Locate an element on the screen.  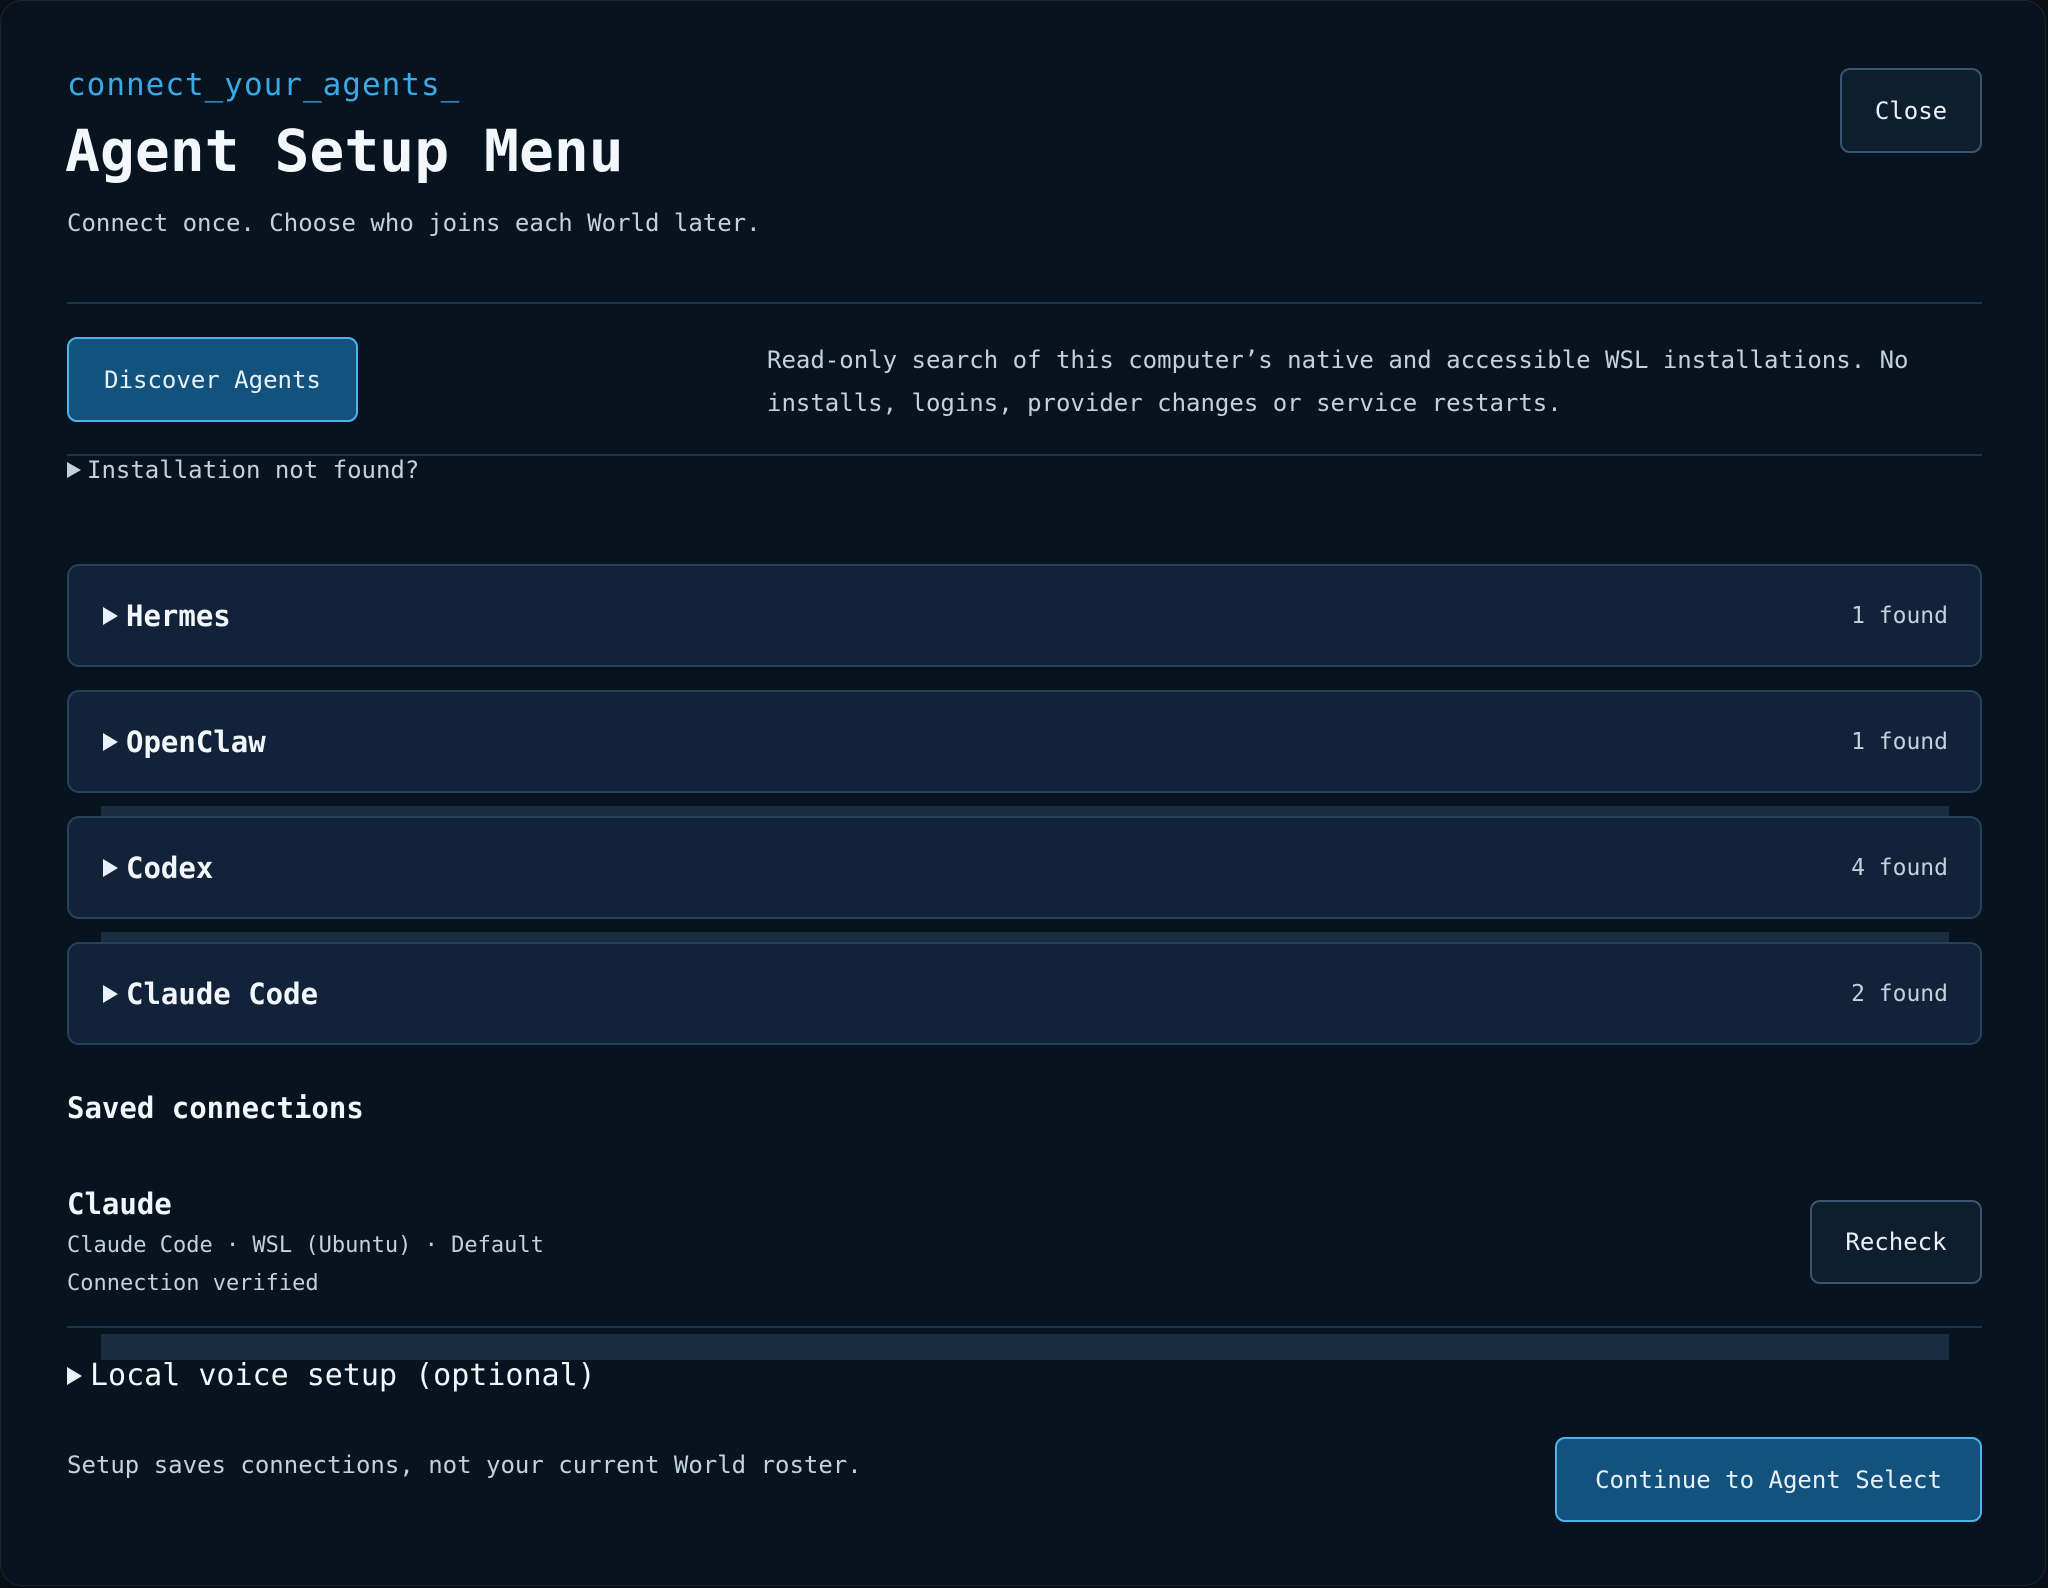
agent-found-count: 2 found is located at coordinates (1899, 993).